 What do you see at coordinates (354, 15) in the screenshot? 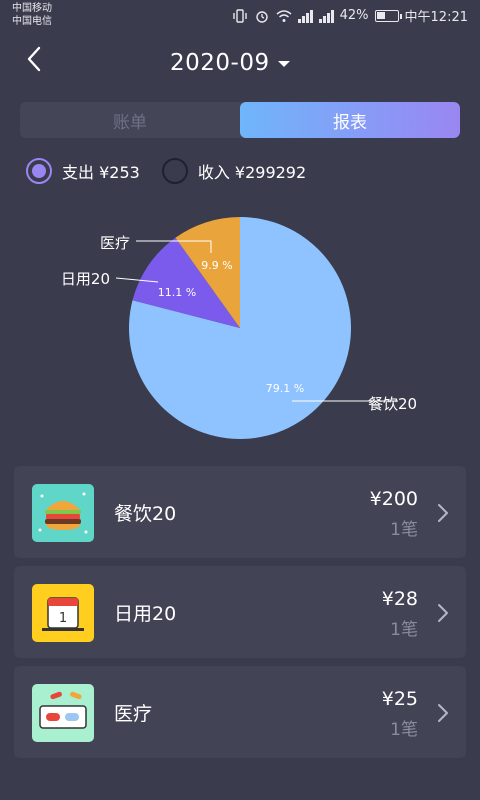
I see `battery-percent: 42%` at bounding box center [354, 15].